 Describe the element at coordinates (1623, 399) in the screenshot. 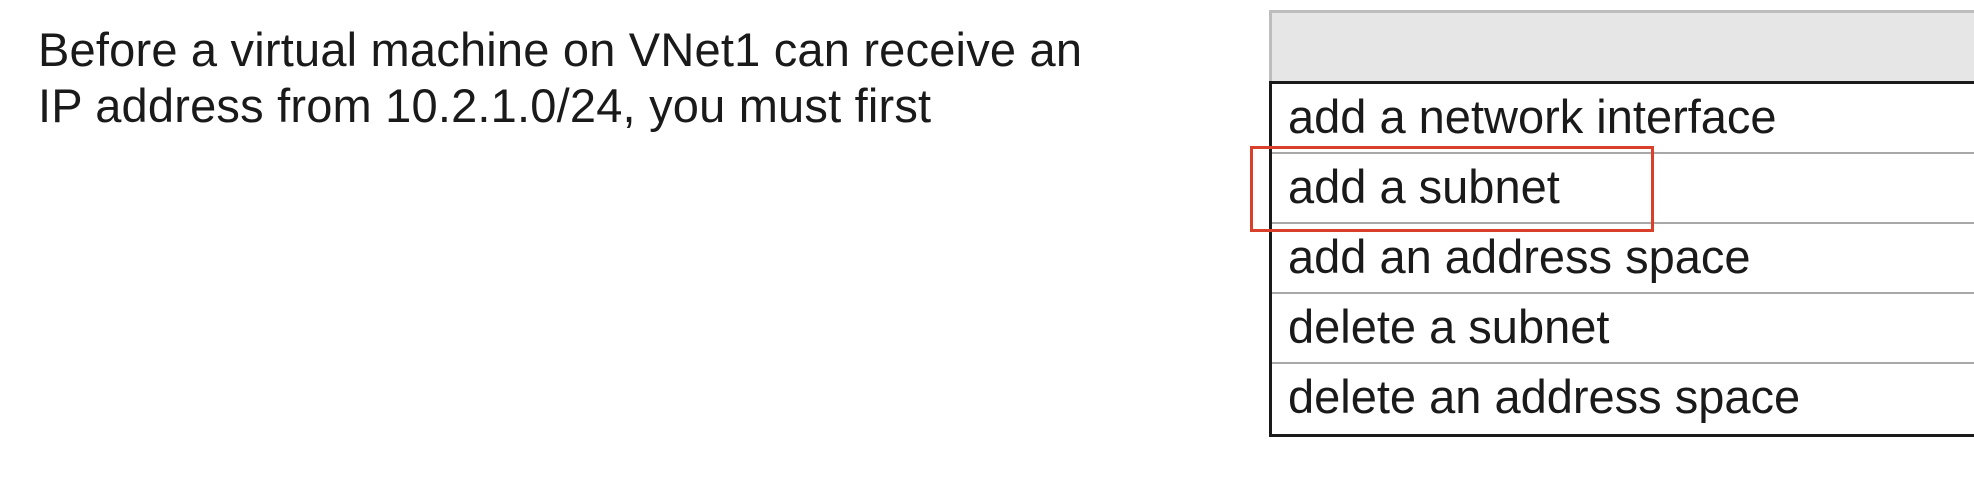

I see `dropdown-option-delete-address-space: delete an address space` at that location.